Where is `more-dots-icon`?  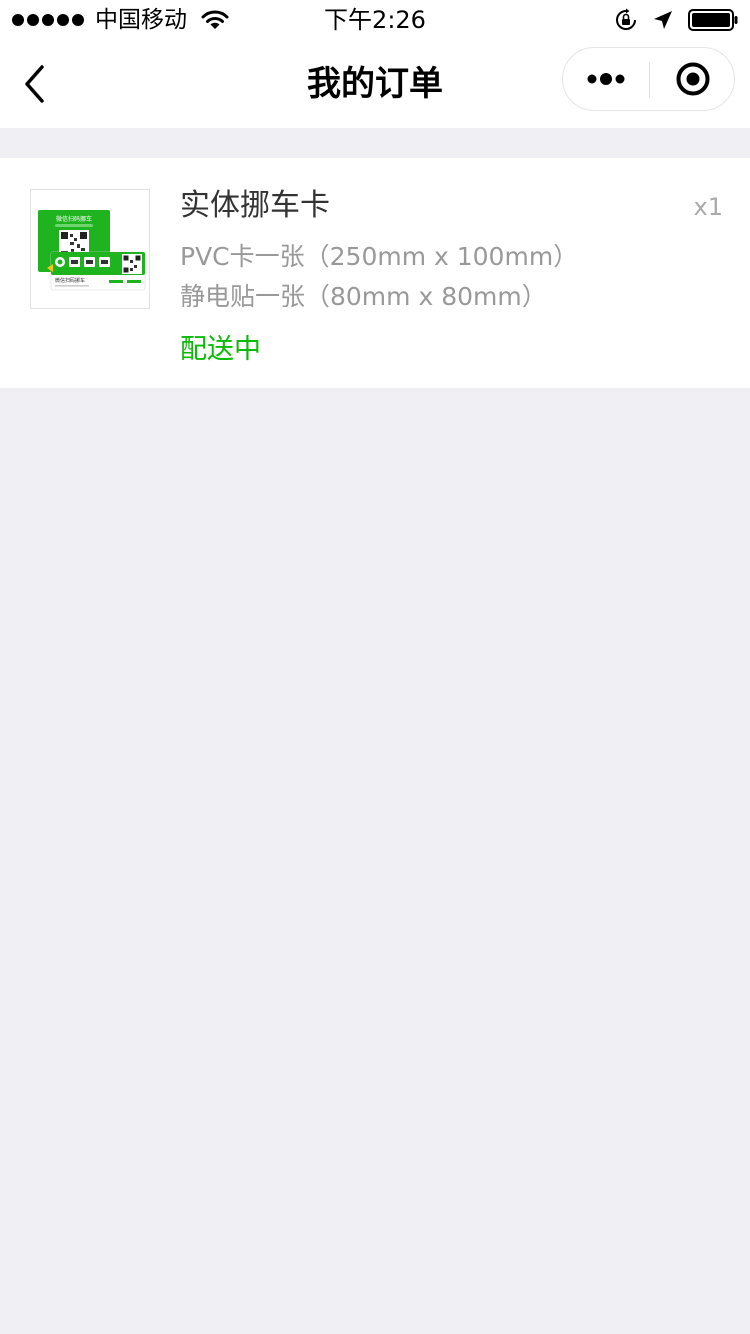
more-dots-icon is located at coordinates (606, 79).